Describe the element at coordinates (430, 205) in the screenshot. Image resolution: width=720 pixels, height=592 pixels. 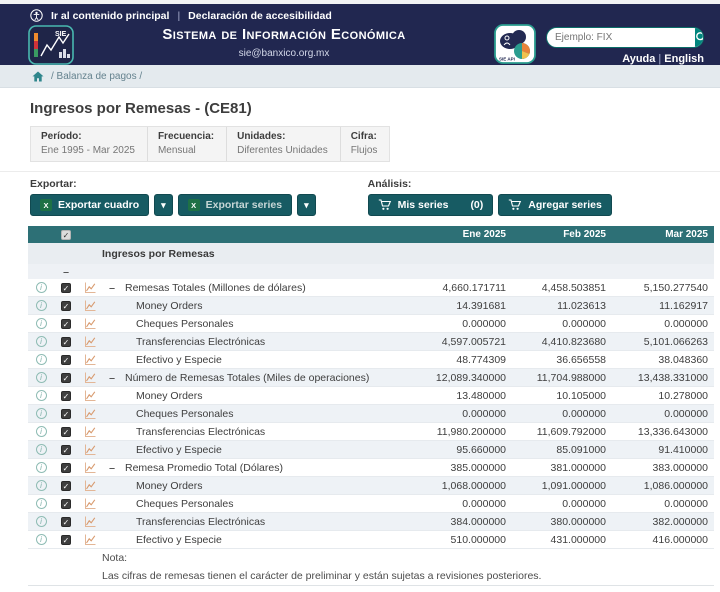
I see `my-series-button: Mis series (0)` at that location.